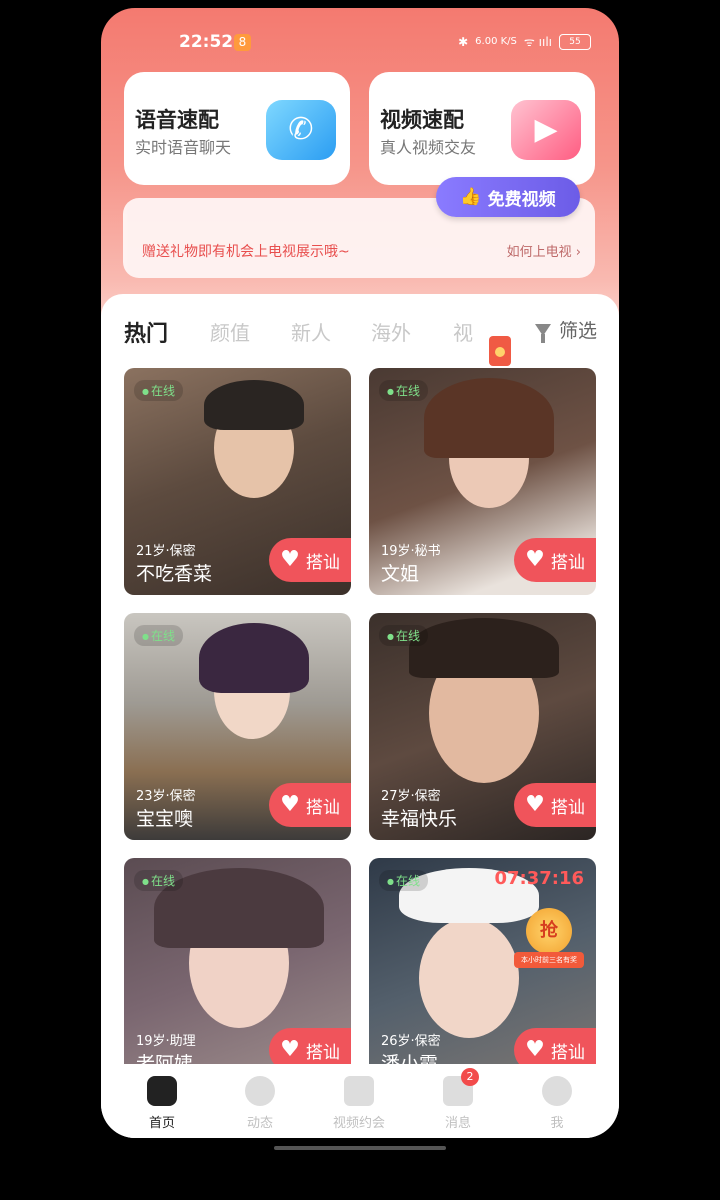  I want to click on filter-button: 筛选, so click(566, 329).